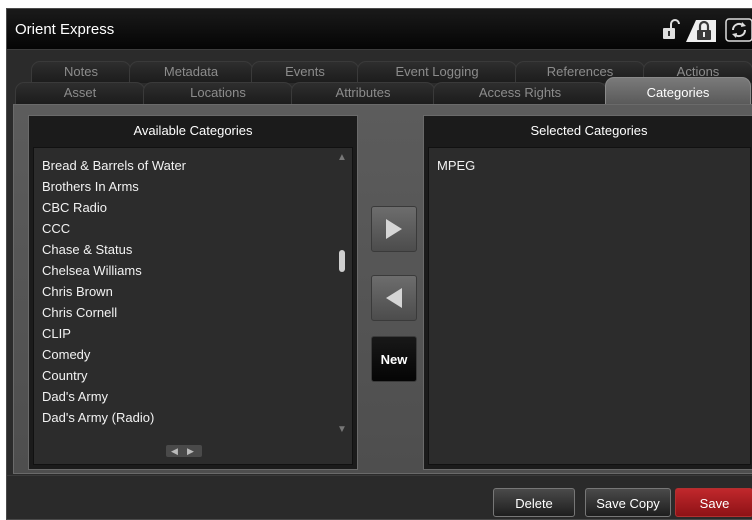 The image size is (752, 520). What do you see at coordinates (342, 260) in the screenshot?
I see `scrollbar-thumb` at bounding box center [342, 260].